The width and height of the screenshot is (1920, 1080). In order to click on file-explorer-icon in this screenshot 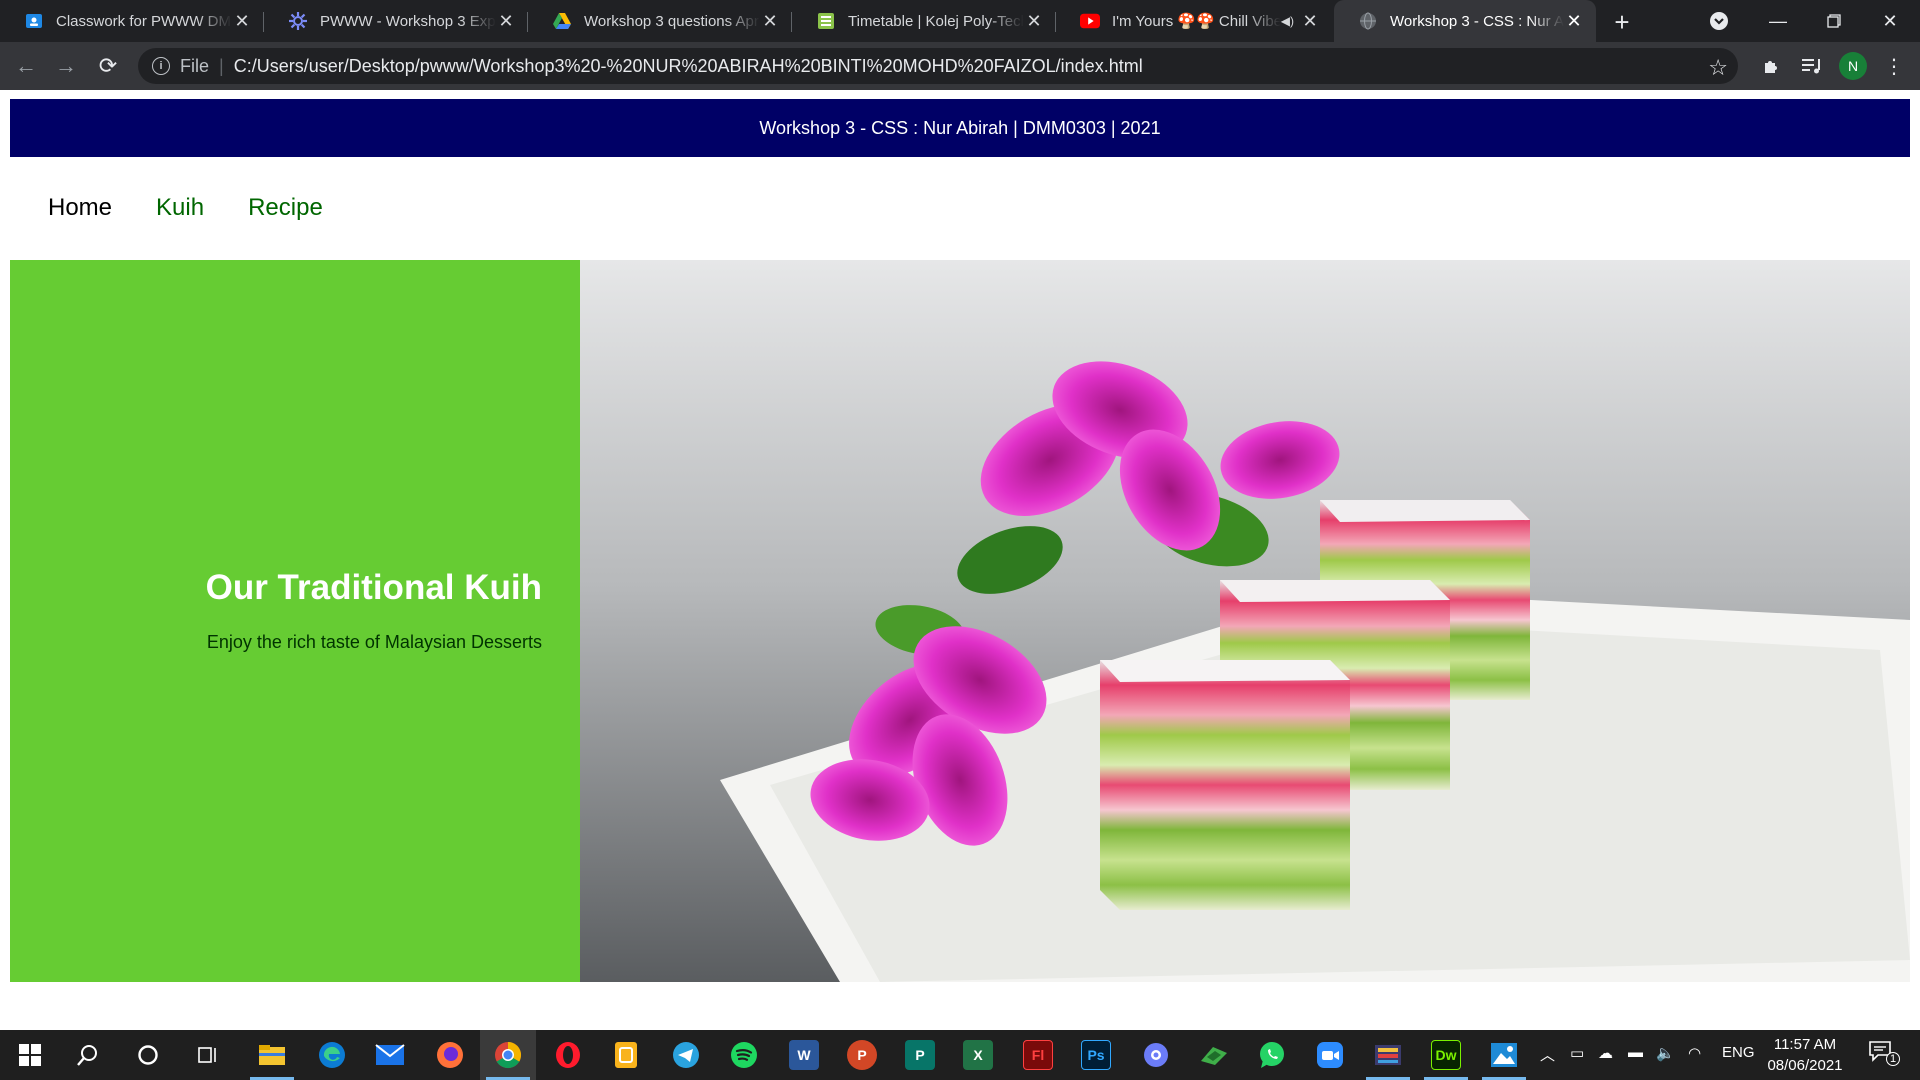, I will do `click(272, 1055)`.